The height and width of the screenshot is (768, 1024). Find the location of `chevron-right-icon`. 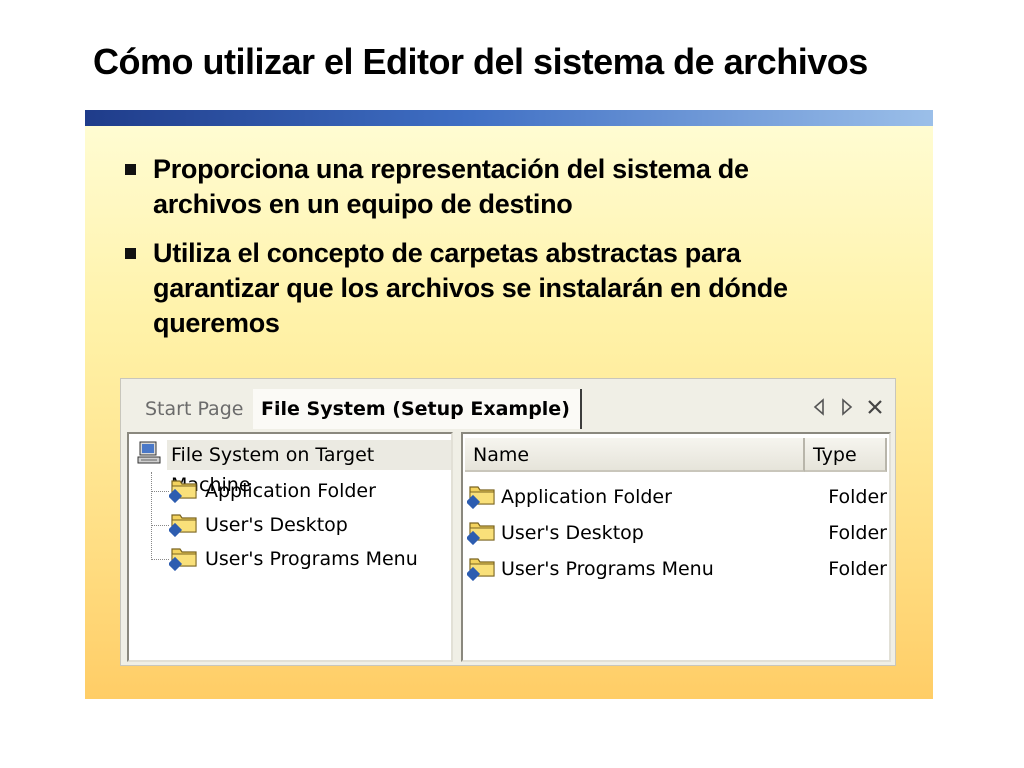

chevron-right-icon is located at coordinates (847, 407).